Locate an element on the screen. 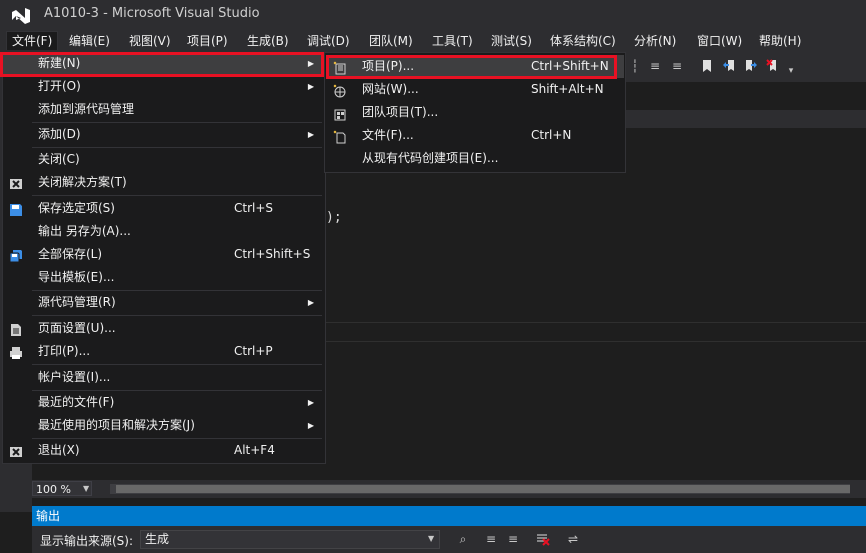  highlight-new-project-item is located at coordinates (471, 67).